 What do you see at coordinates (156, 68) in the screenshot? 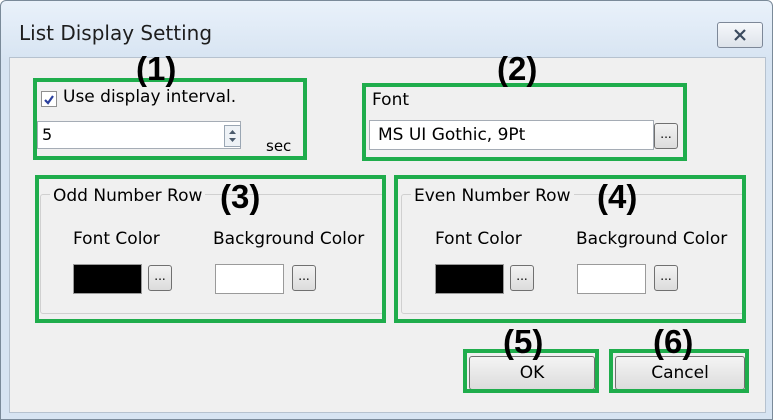
I see `annotation-marker-1: (1)` at bounding box center [156, 68].